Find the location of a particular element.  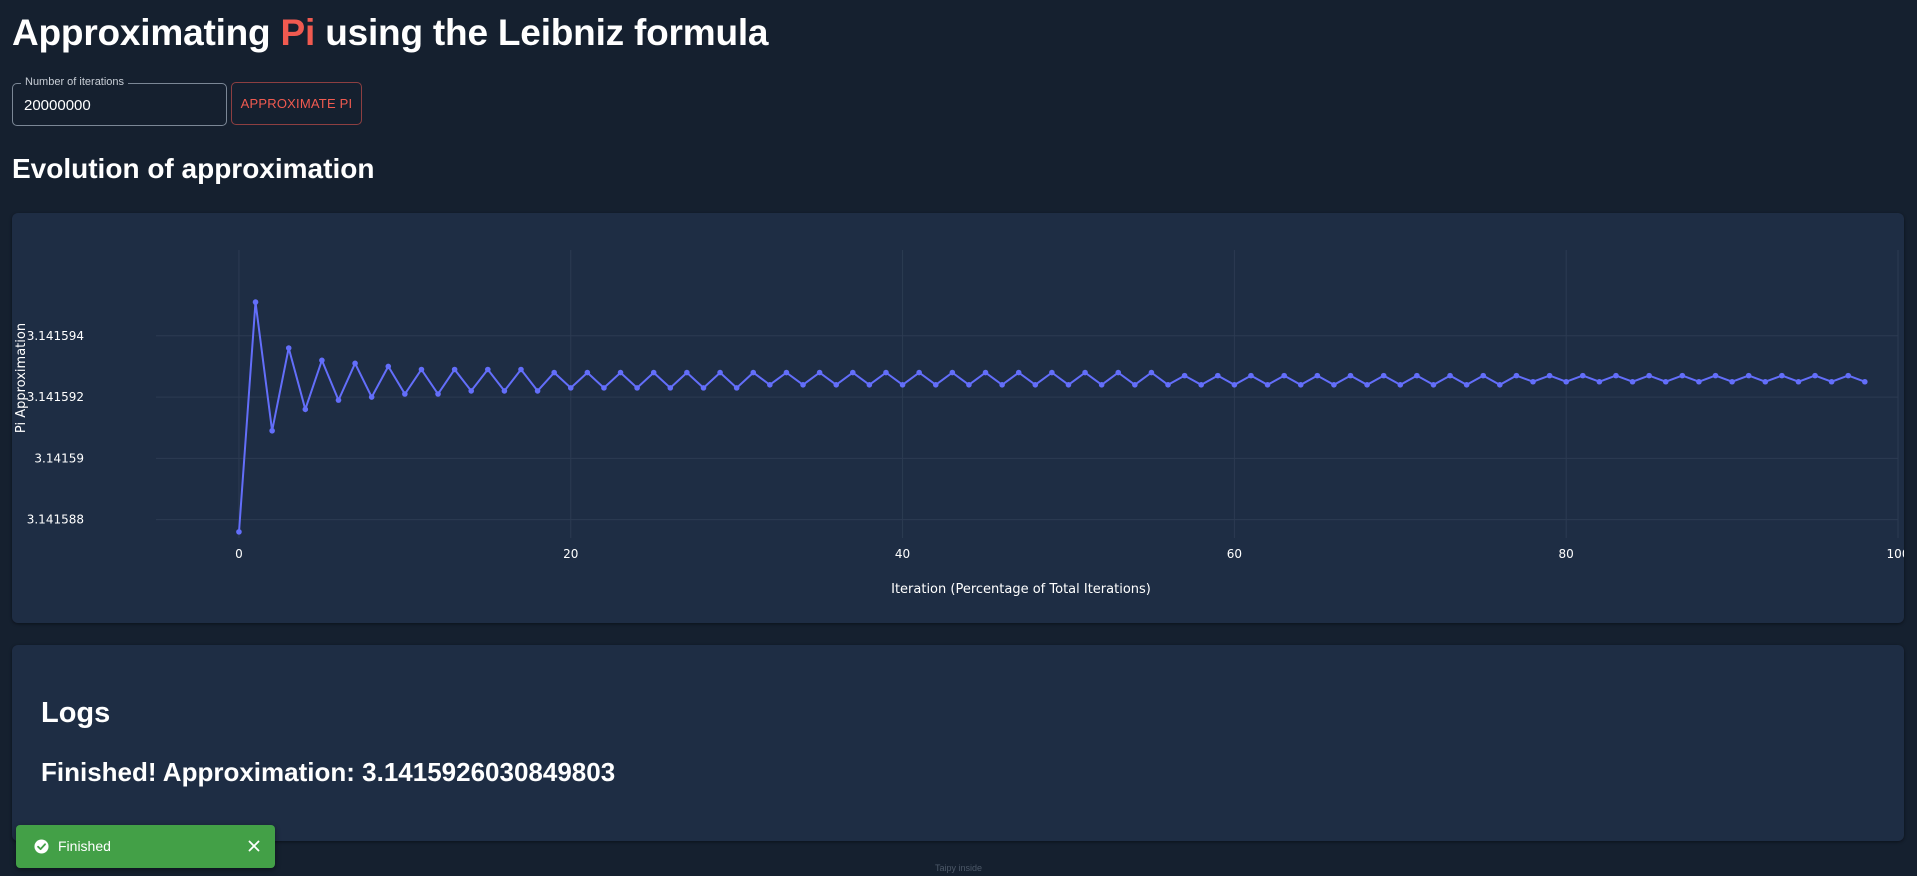

y-tick-label: 3.141592 is located at coordinates (55, 397).